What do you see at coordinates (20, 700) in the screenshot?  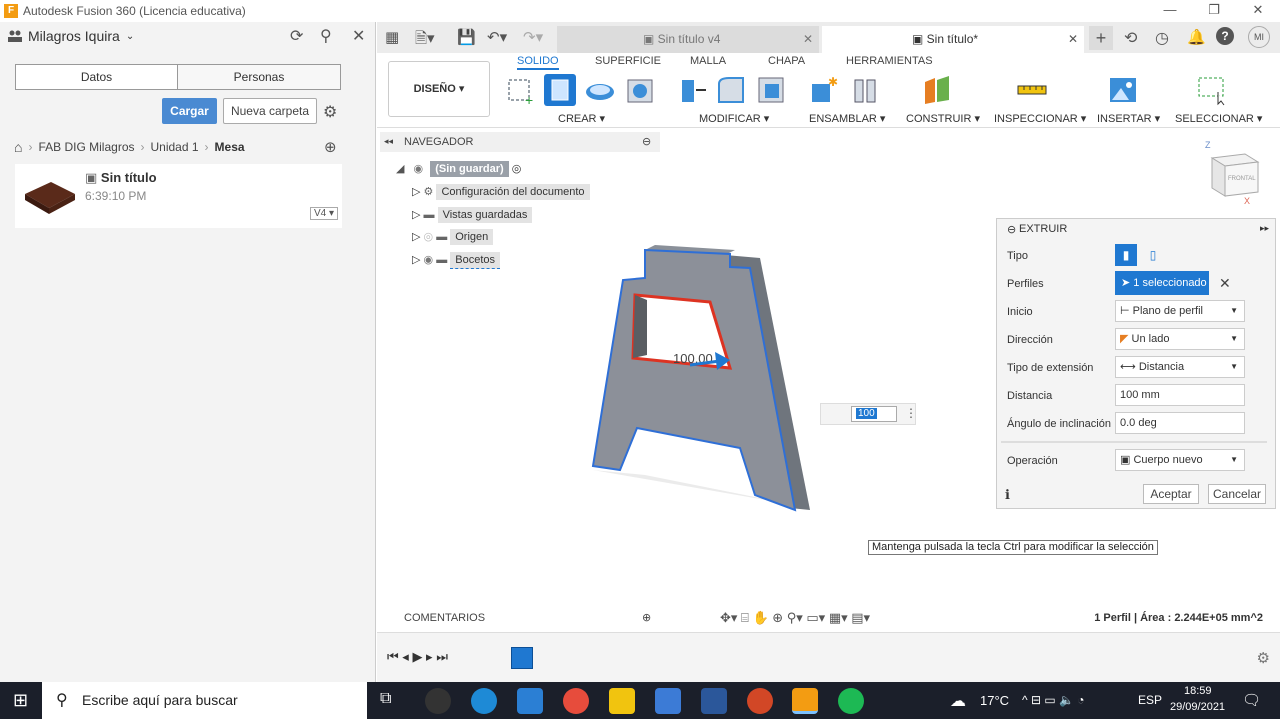 I see `windows-start-icon: ⊞` at bounding box center [20, 700].